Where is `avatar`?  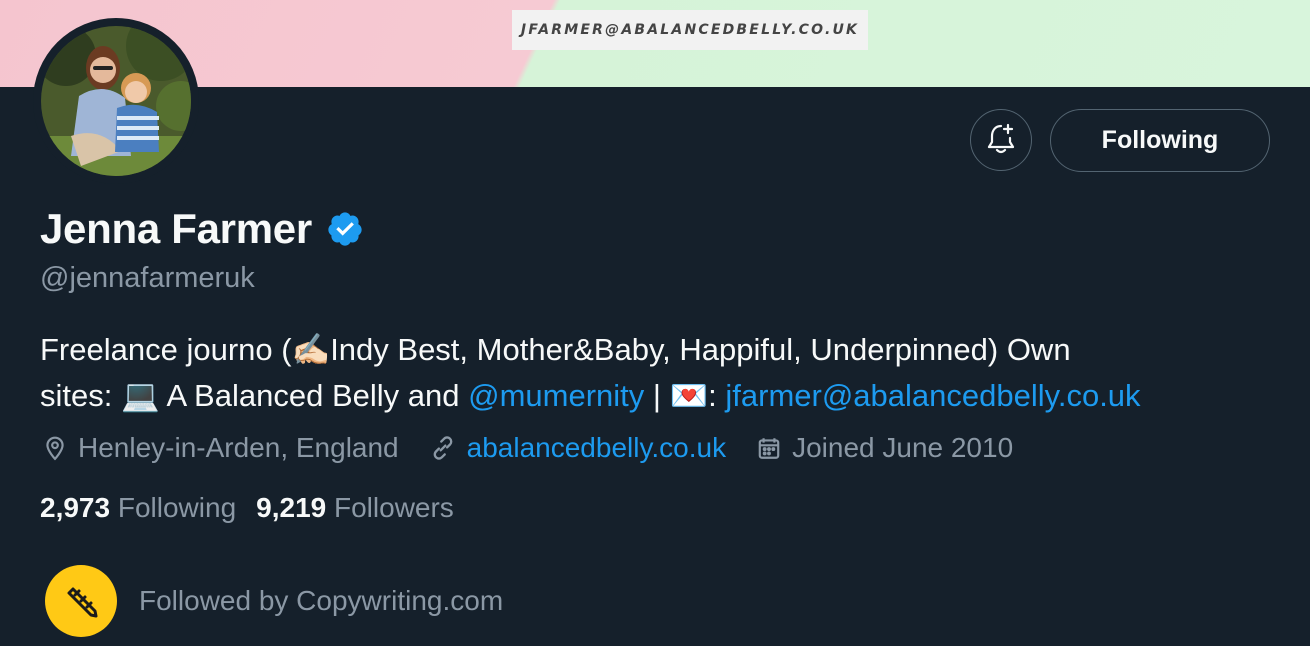 avatar is located at coordinates (116, 101).